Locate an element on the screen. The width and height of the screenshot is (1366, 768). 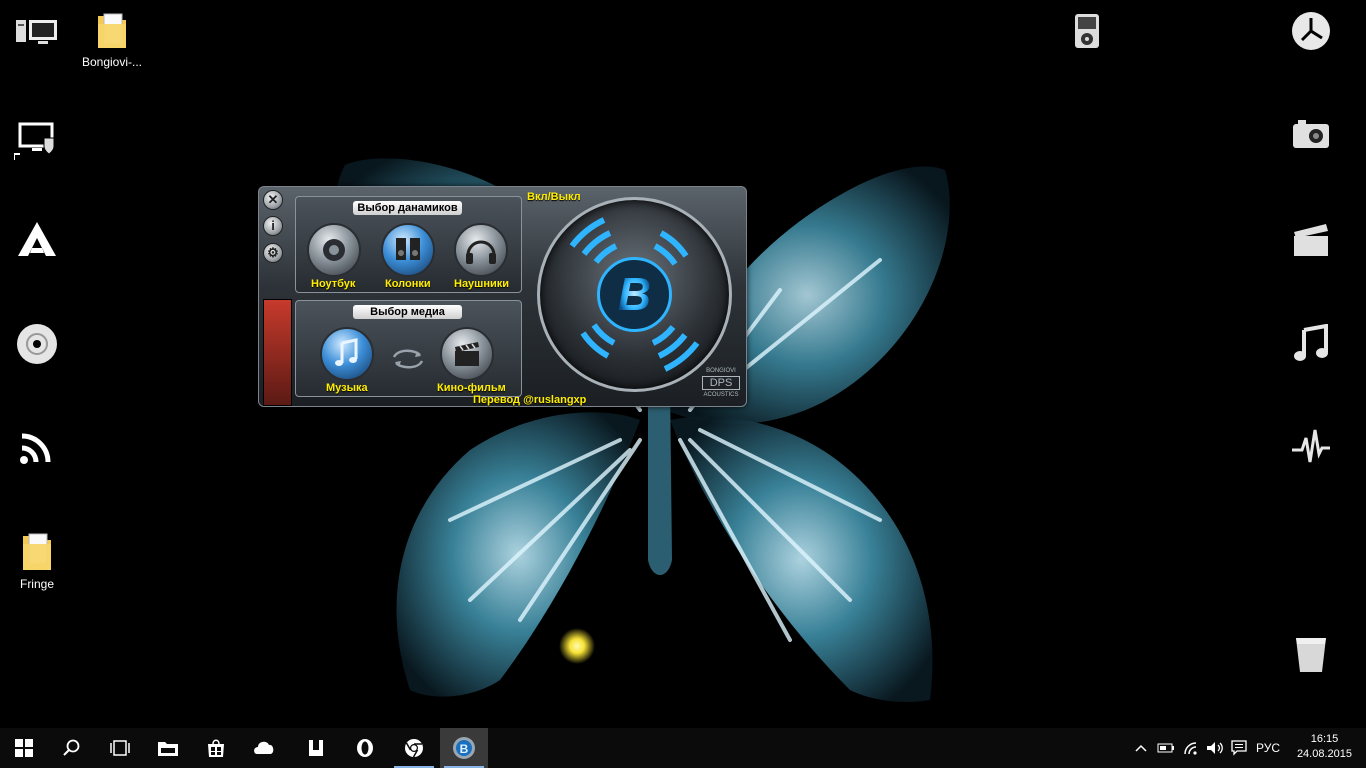
speakers-button is located at coordinates (408, 250).